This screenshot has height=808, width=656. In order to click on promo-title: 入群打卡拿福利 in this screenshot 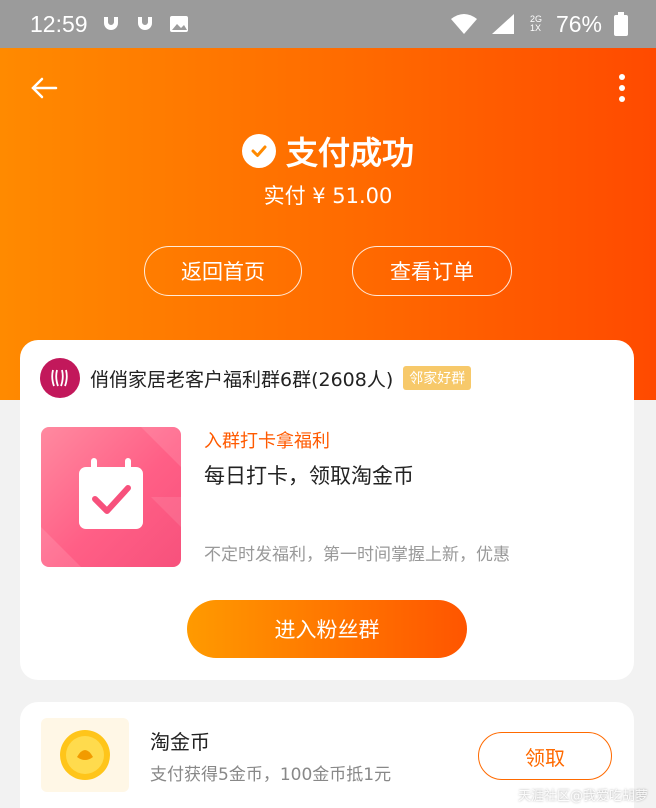, I will do `click(267, 441)`.